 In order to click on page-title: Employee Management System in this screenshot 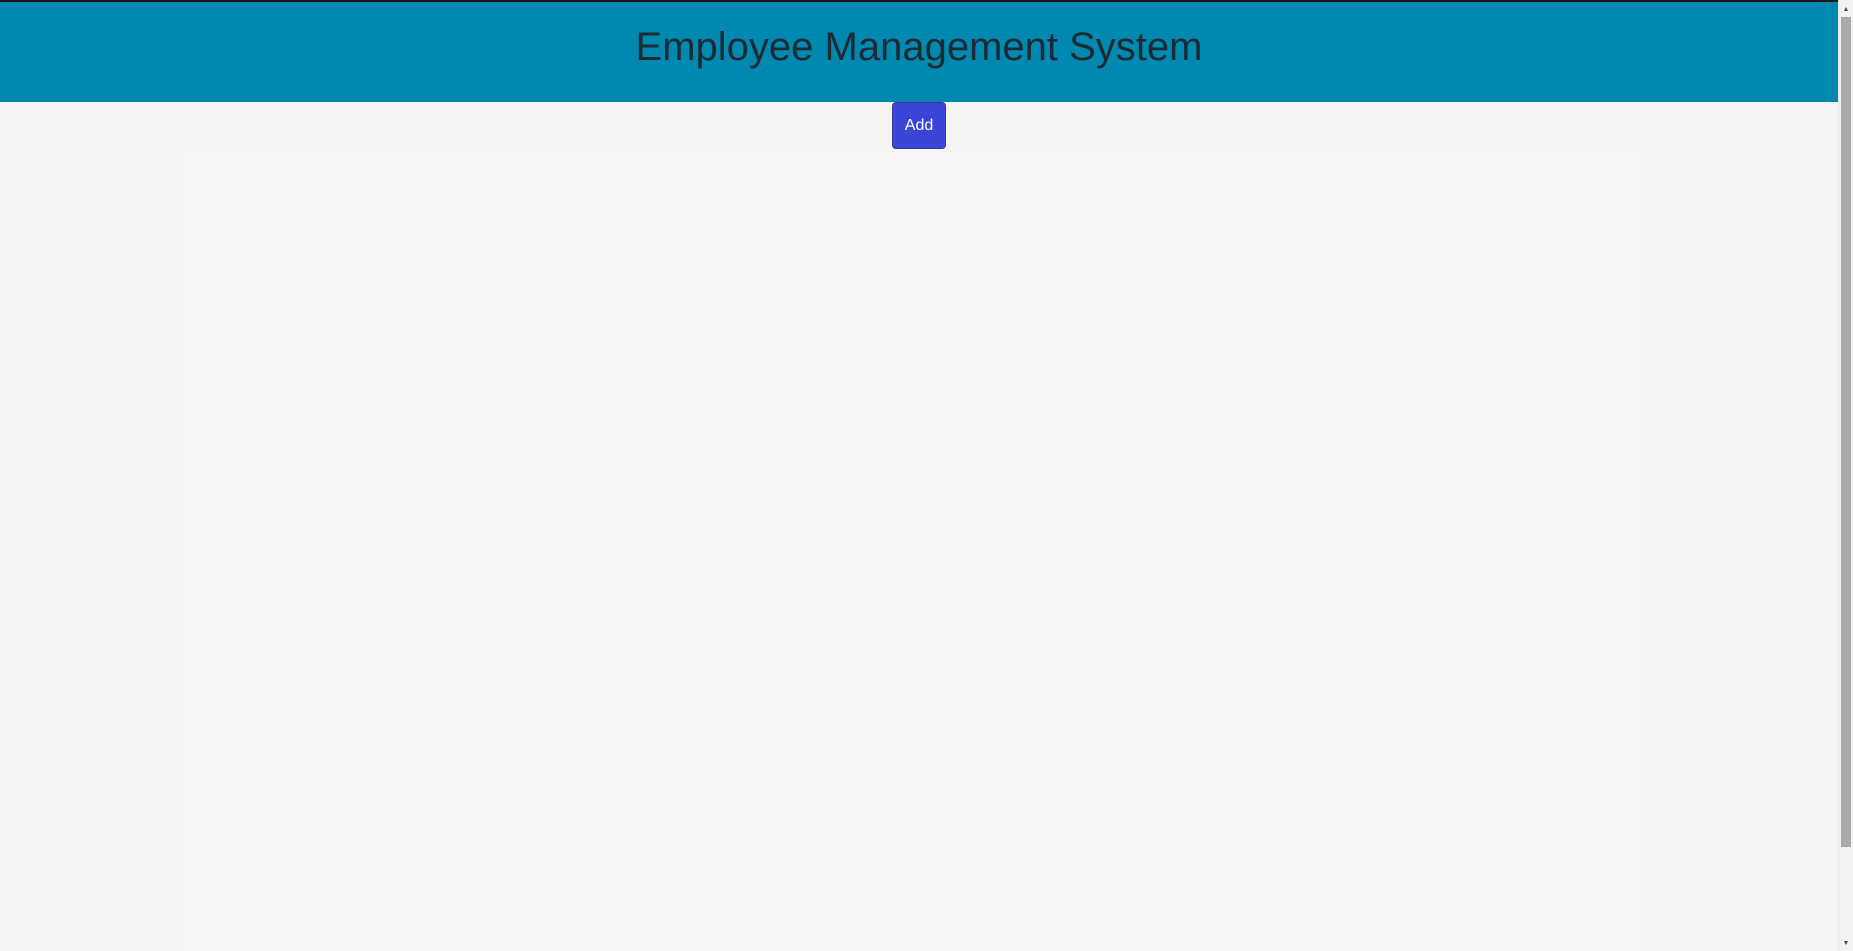, I will do `click(919, 46)`.